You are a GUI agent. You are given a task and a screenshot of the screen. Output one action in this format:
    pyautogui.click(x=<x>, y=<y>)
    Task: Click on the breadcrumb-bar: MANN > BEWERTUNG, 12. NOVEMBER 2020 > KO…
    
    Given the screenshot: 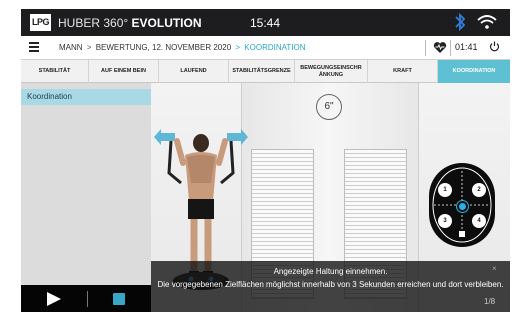 What is the action you would take?
    pyautogui.click(x=265, y=48)
    